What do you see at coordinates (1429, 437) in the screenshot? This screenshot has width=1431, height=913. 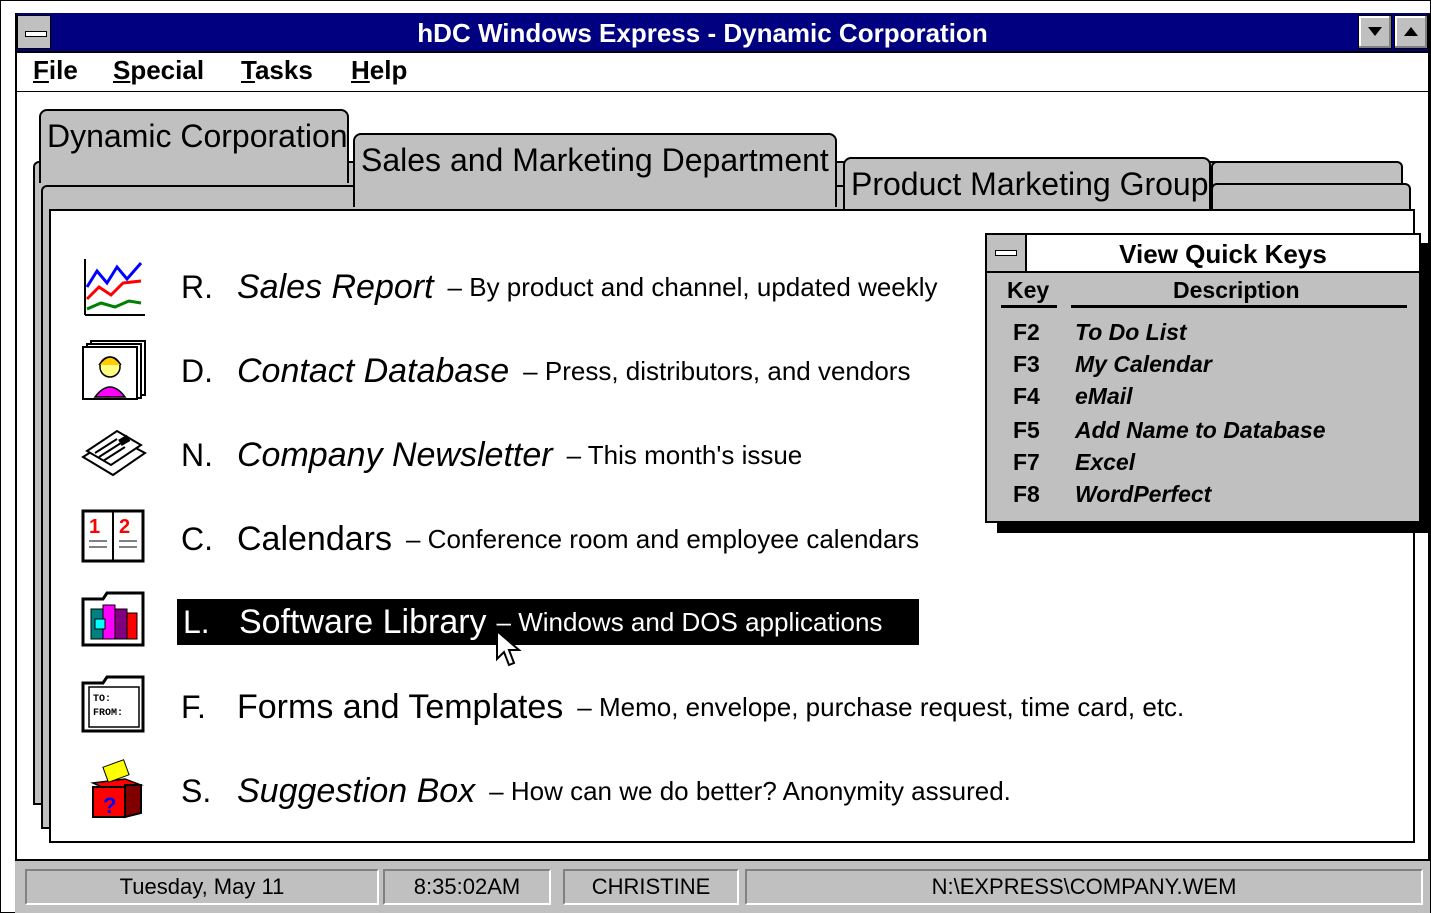 I see `window-right-border` at bounding box center [1429, 437].